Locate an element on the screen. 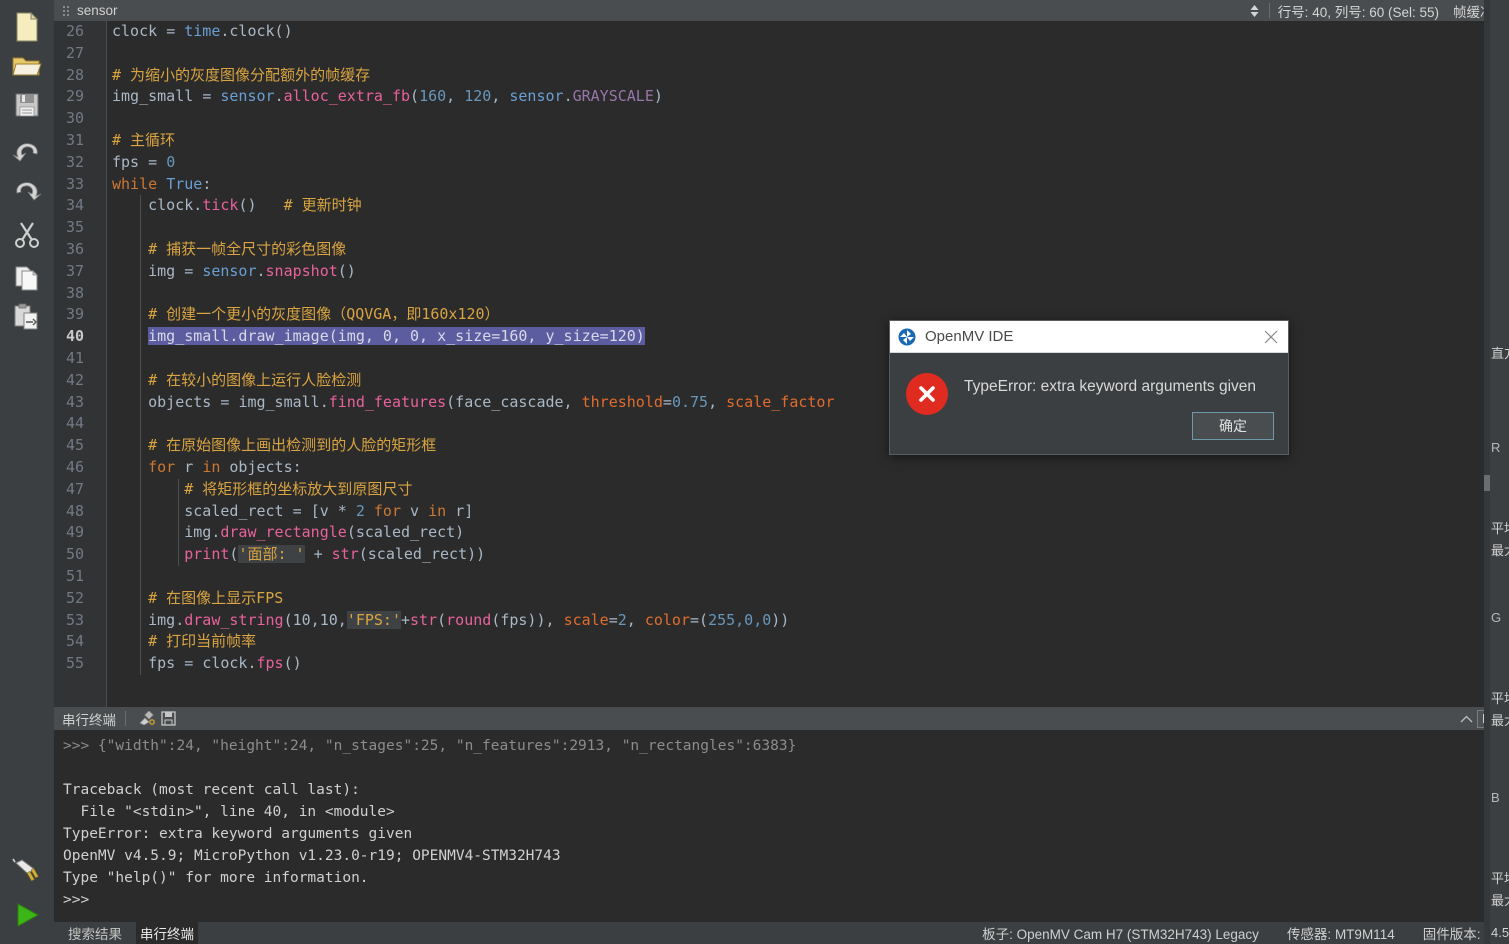 The width and height of the screenshot is (1509, 944). code-text: clock = time.clock() is located at coordinates (202, 32).